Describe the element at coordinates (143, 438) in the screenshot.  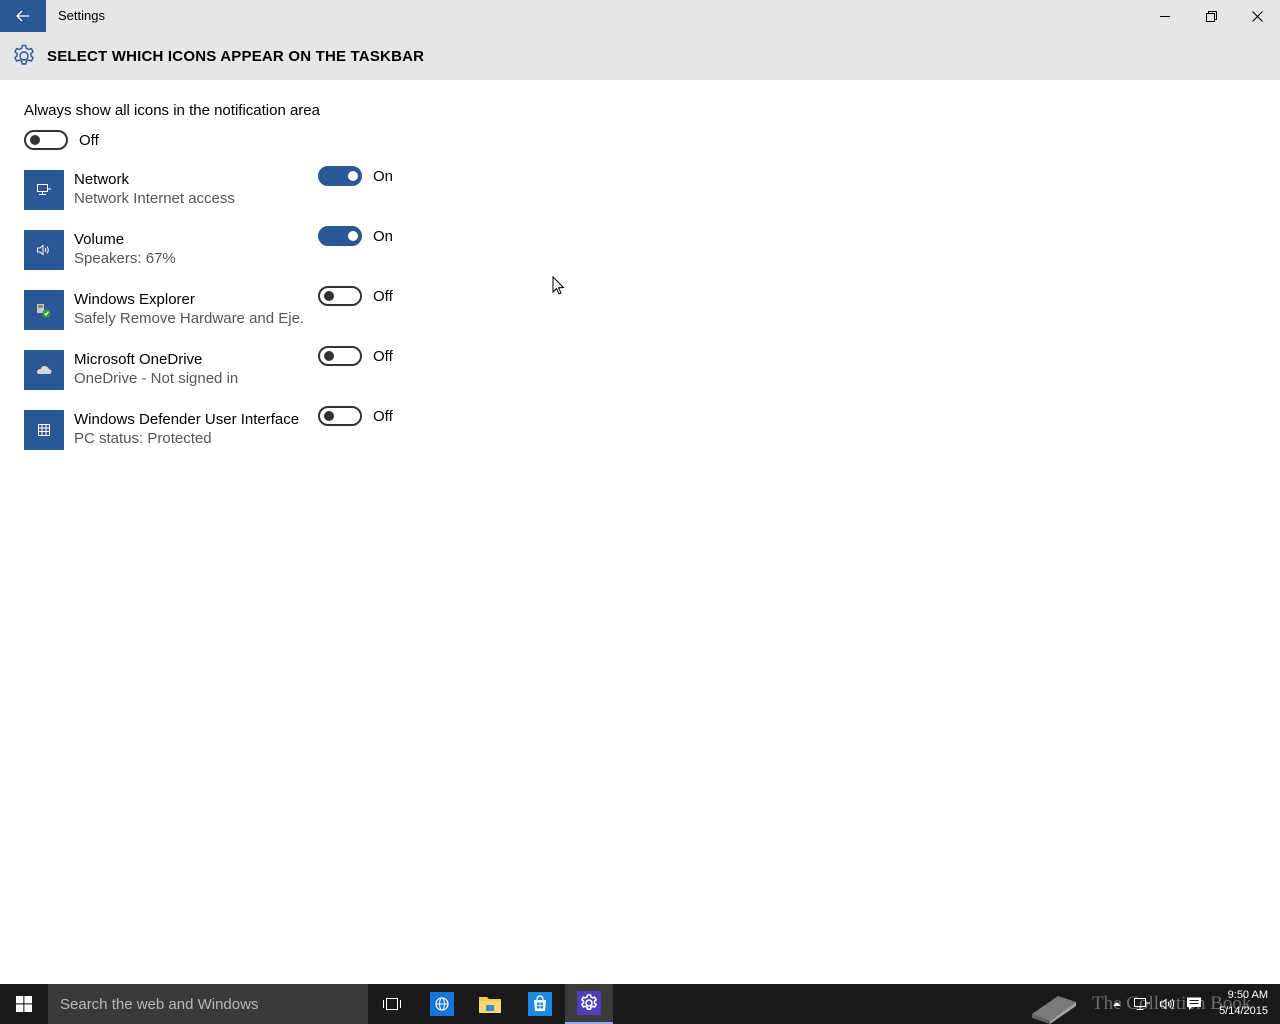
I see `item-subtitle: PC status: Protected` at that location.